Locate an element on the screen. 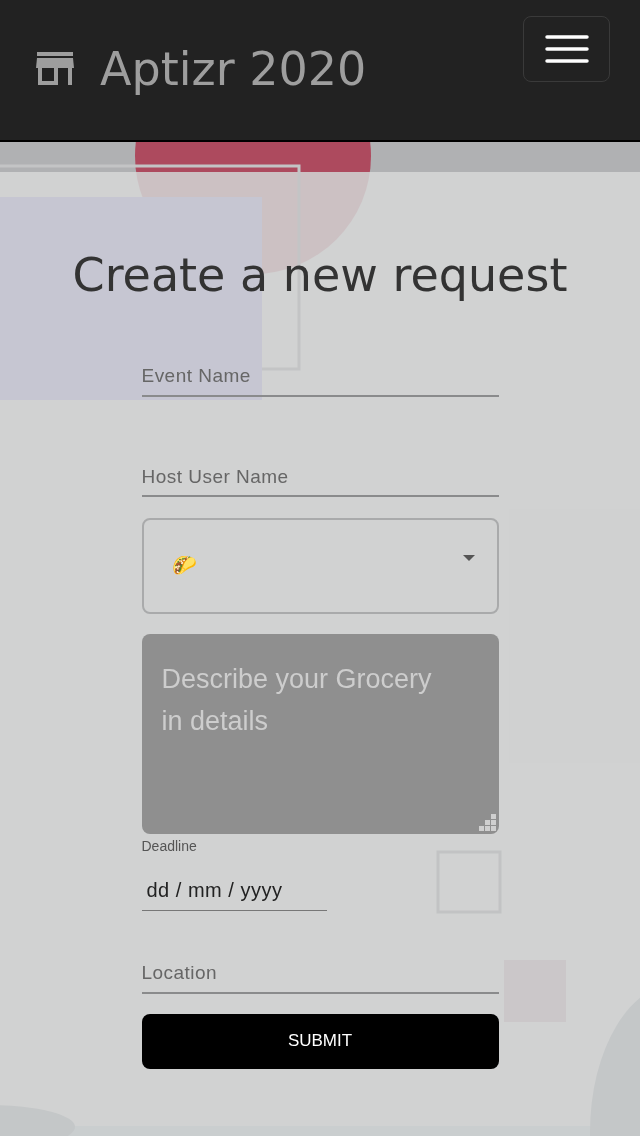 The width and height of the screenshot is (640, 1136). menu-icon is located at coordinates (566, 49).